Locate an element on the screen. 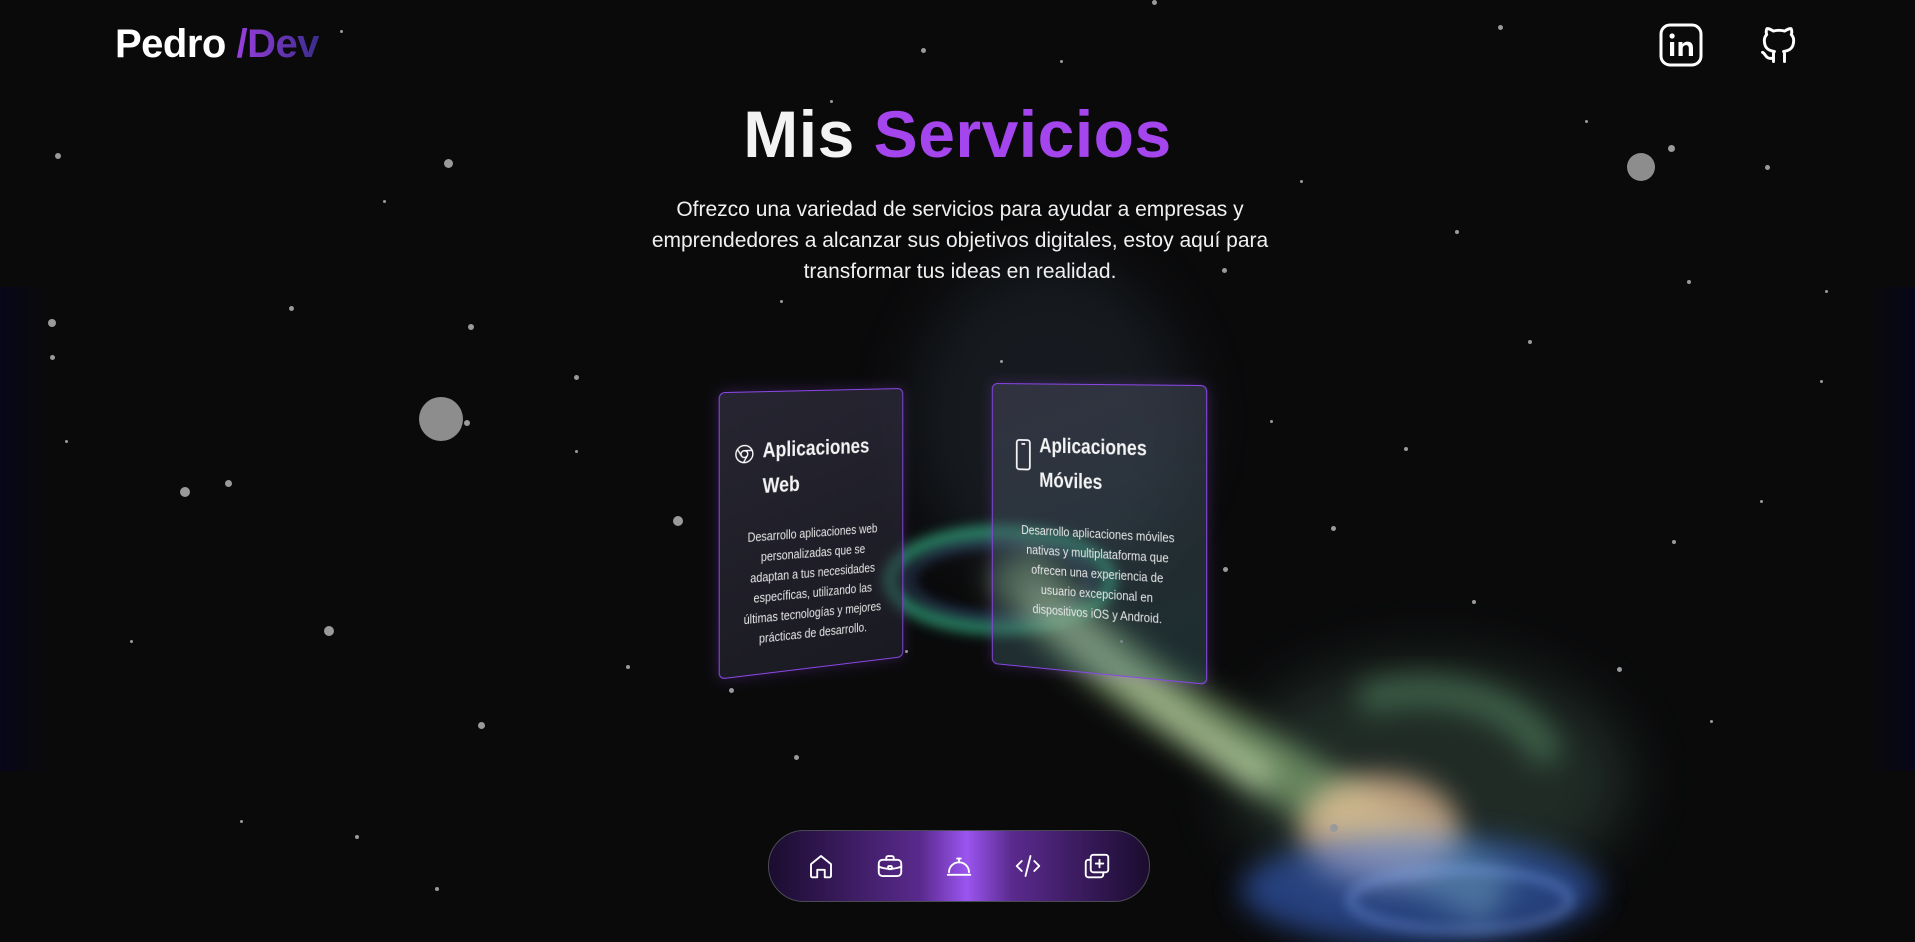  logo: Pedro /Dev is located at coordinates (217, 44).